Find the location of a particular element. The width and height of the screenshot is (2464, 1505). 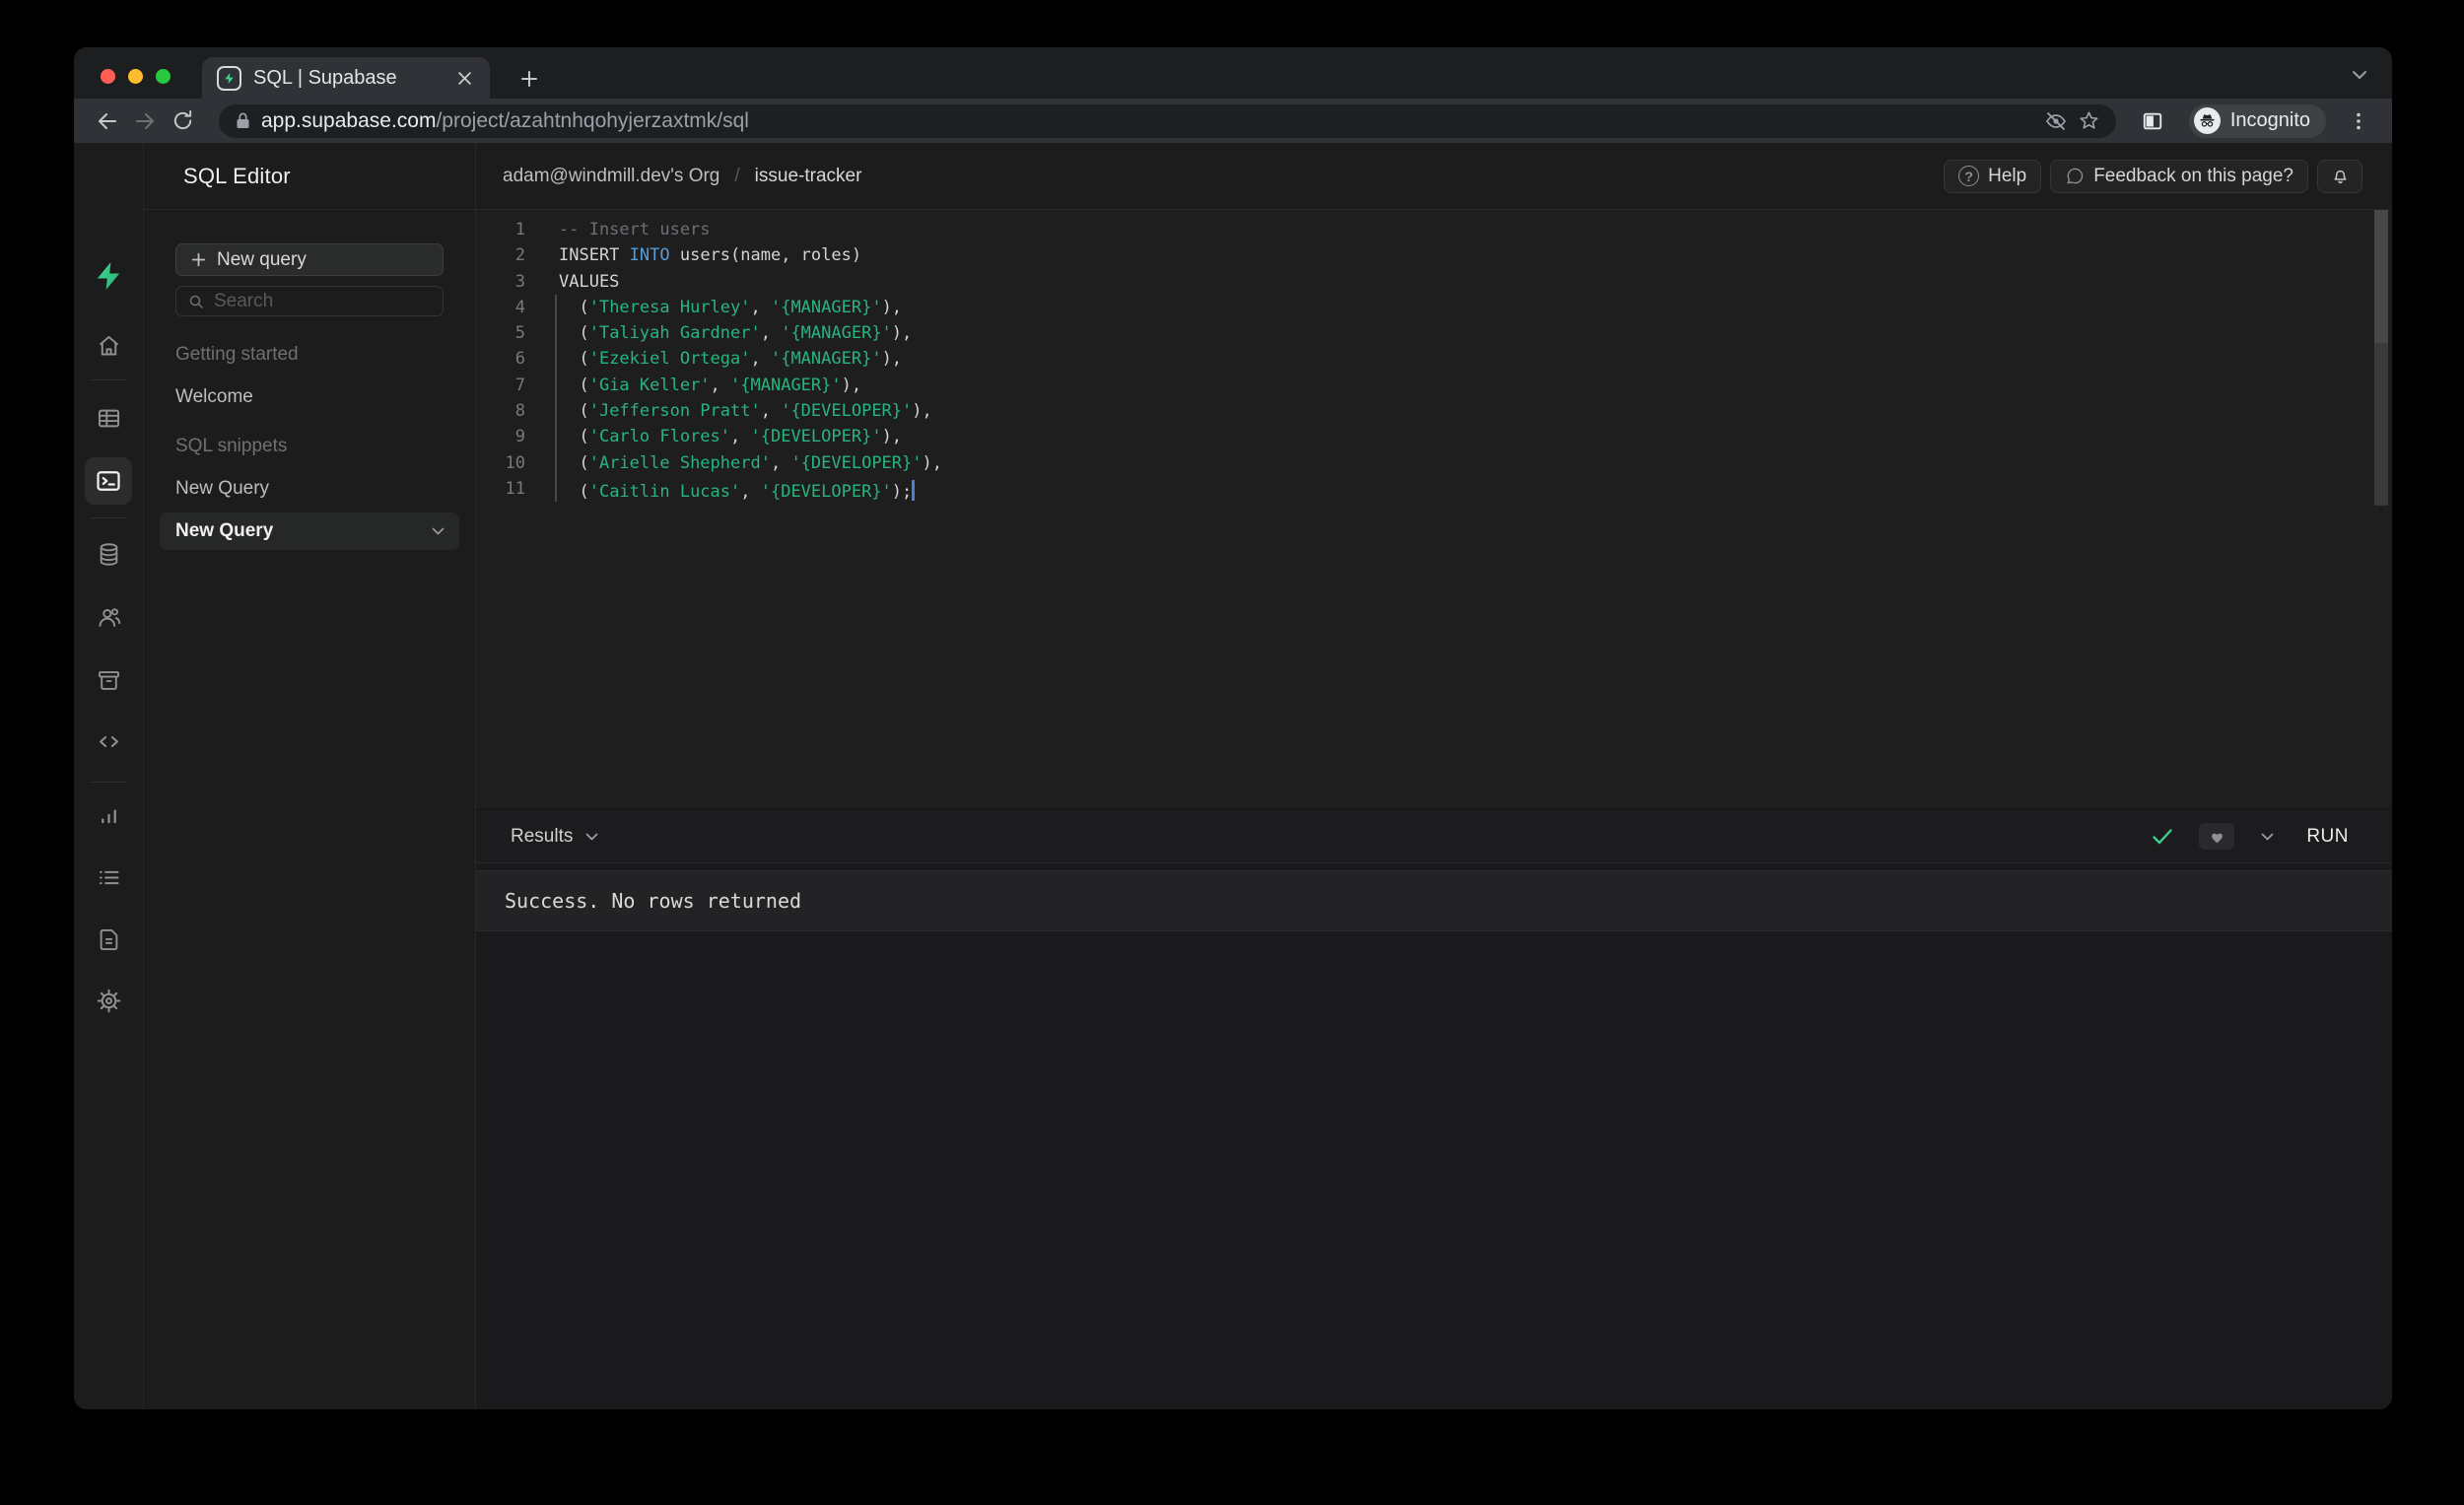

bookmark-star-icon is located at coordinates (2089, 120).